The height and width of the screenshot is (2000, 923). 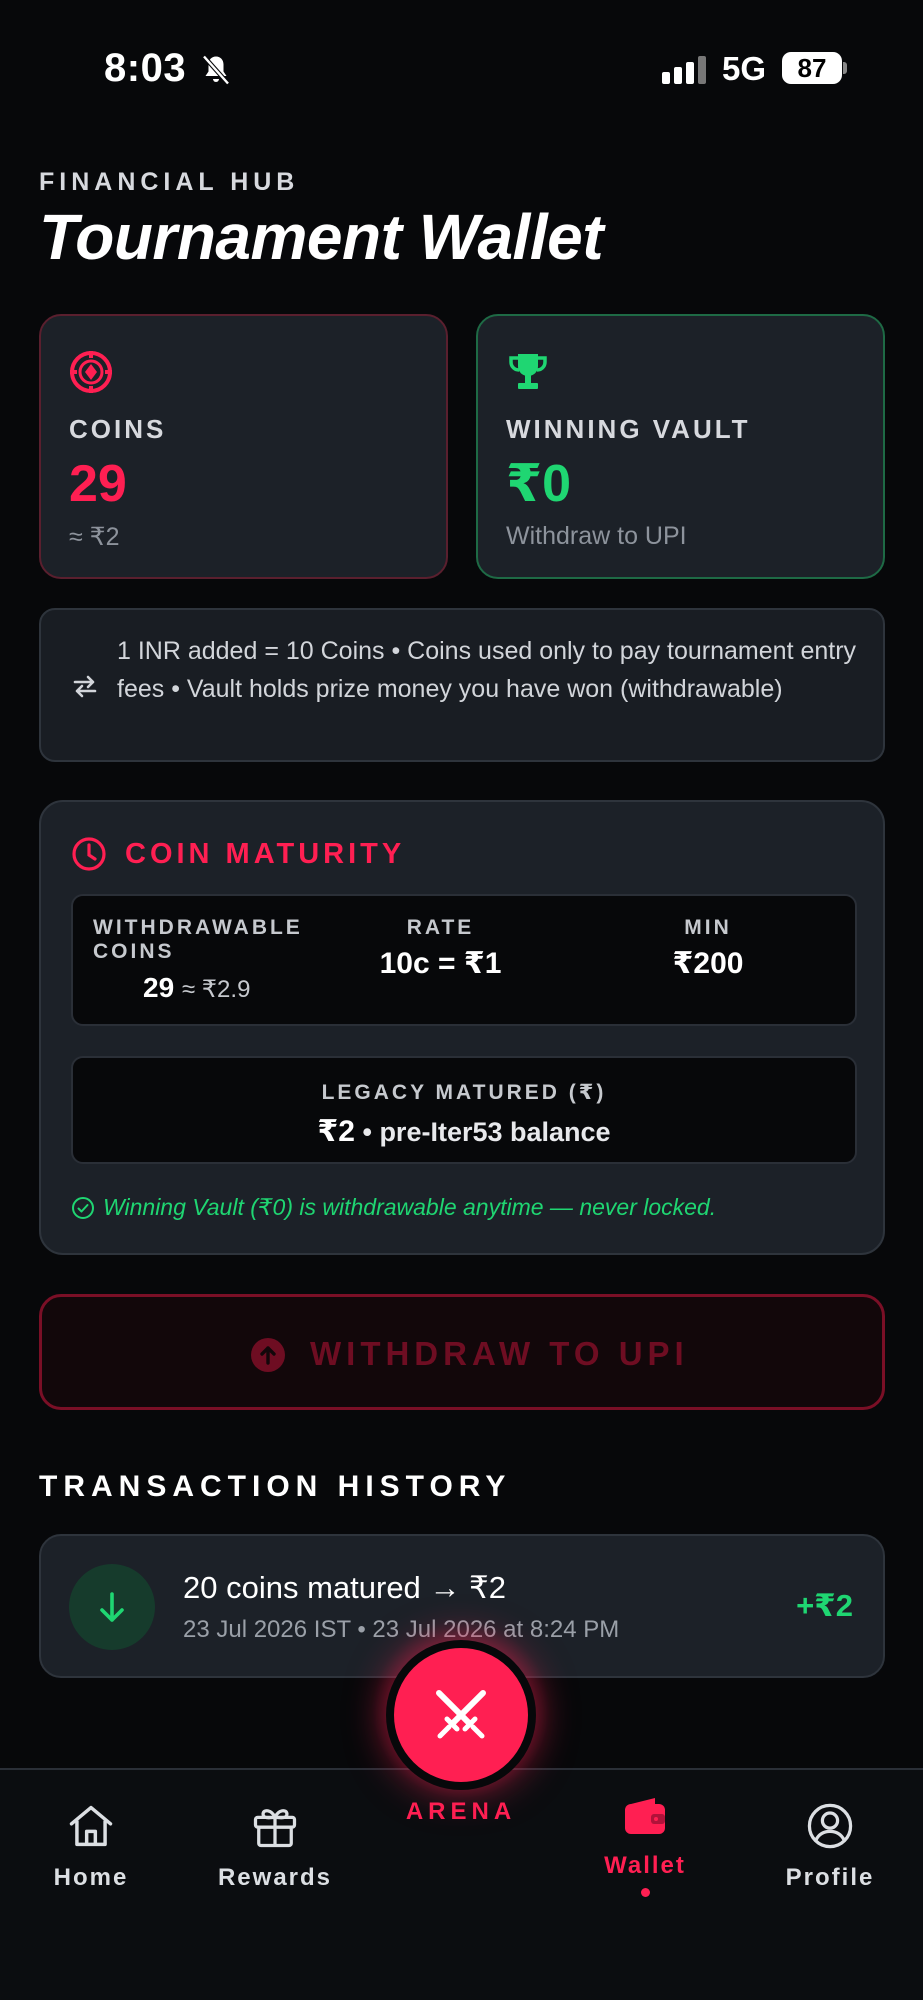 I want to click on withdrawable-coins-number: 29, so click(x=159, y=987).